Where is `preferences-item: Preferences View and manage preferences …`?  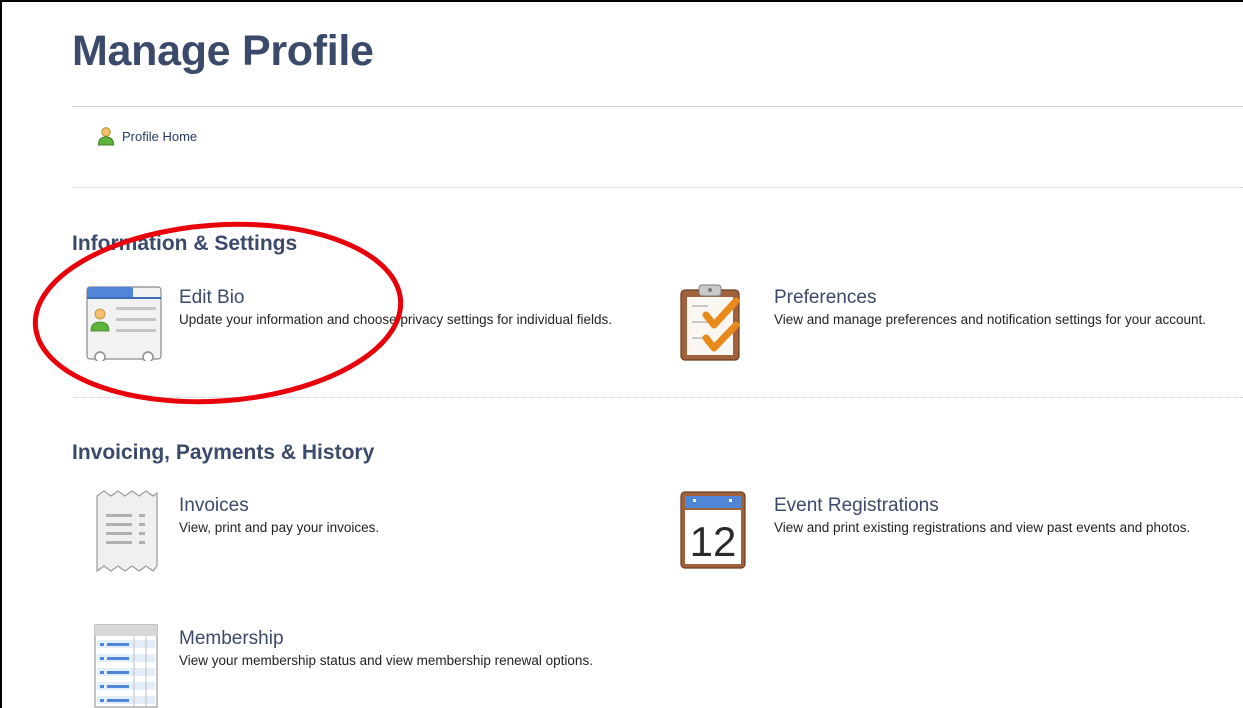
preferences-item: Preferences View and manage preferences … is located at coordinates (961, 323).